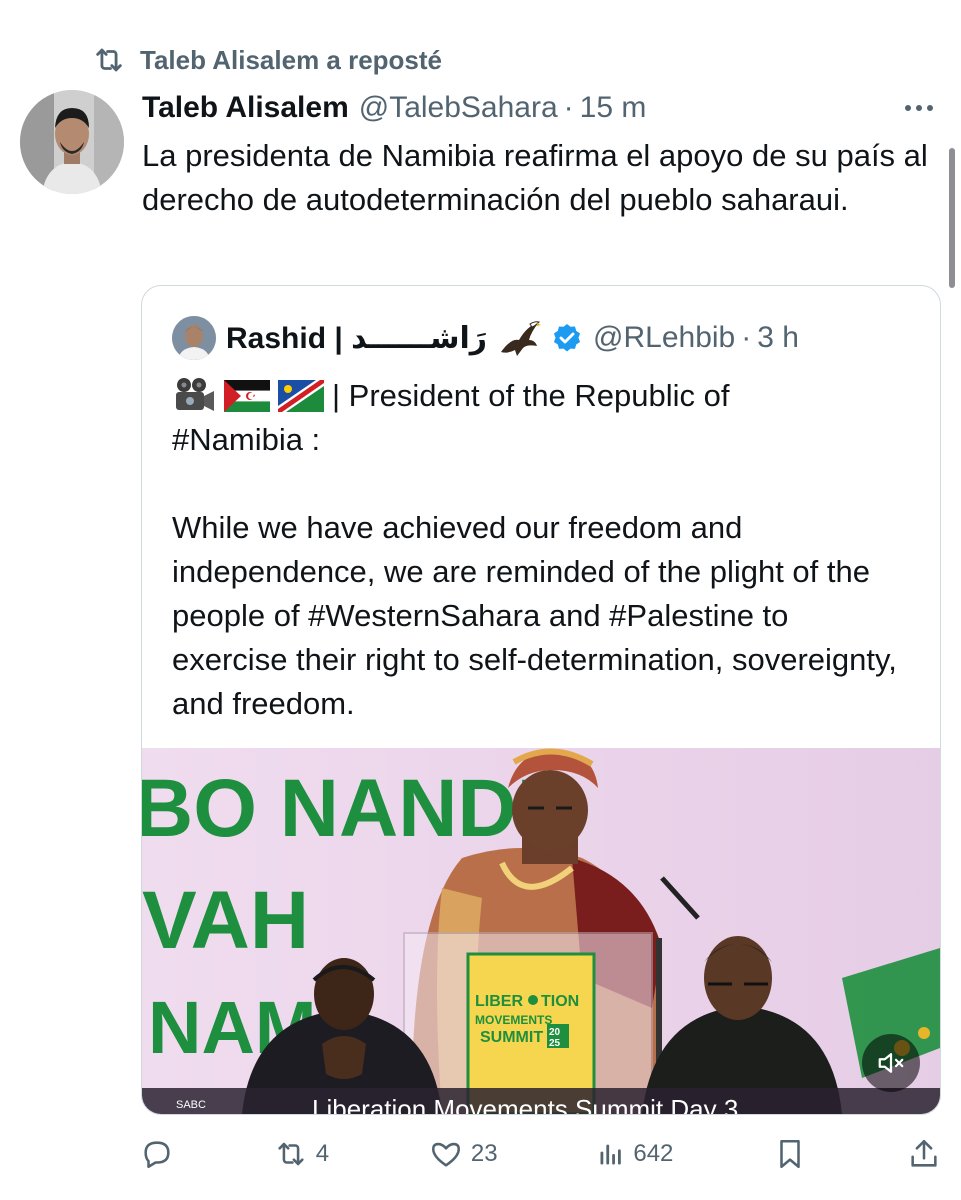 The width and height of the screenshot is (961, 1200). I want to click on speaker-muted-icon, so click(891, 1063).